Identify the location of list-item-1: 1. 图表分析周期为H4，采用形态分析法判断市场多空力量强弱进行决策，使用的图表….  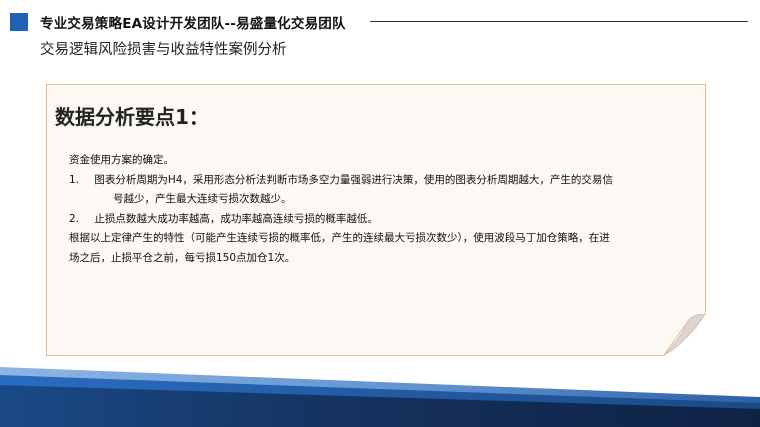
(375, 190).